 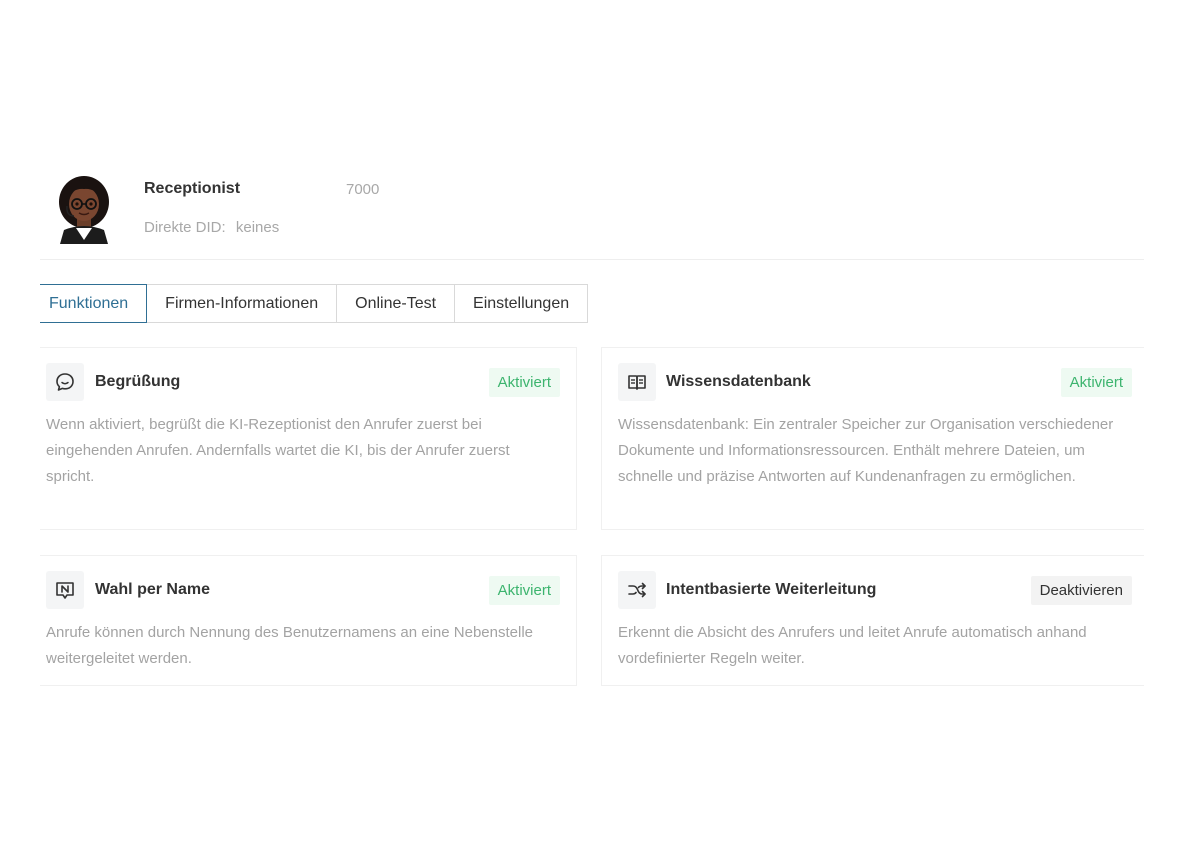 I want to click on feature-title: Begrüßung, so click(x=138, y=381).